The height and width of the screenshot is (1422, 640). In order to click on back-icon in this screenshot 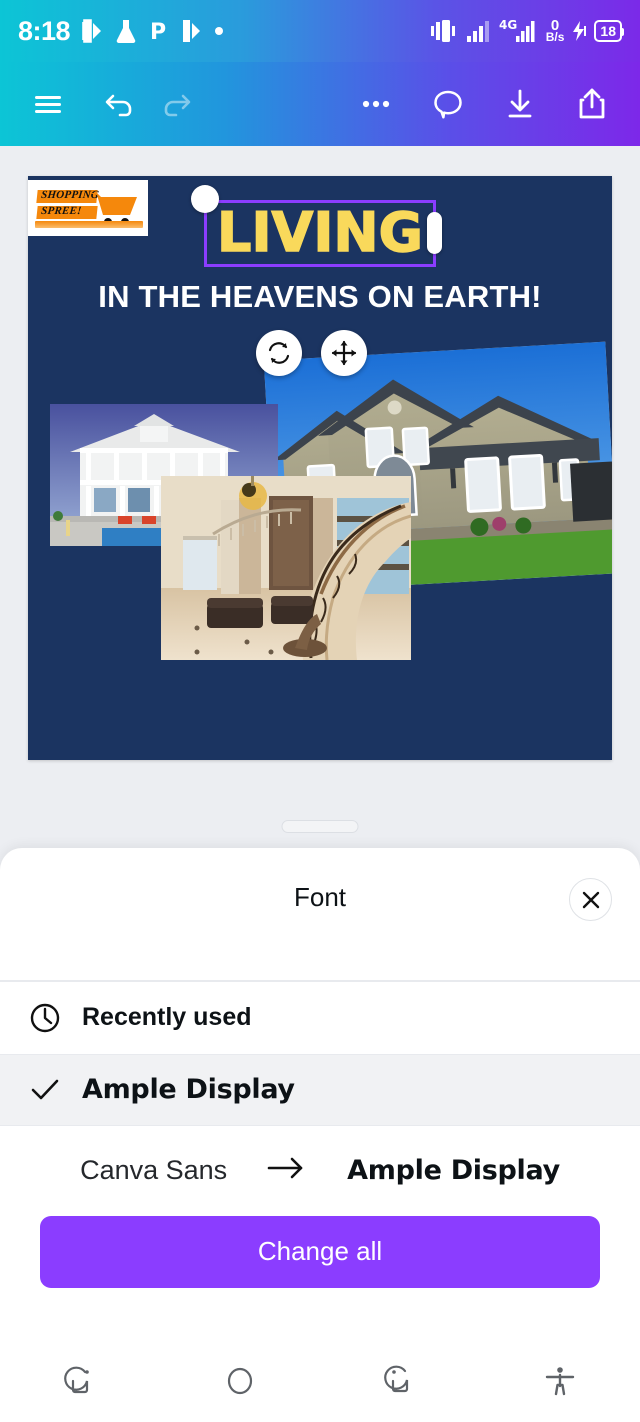, I will do `click(396, 1379)`.